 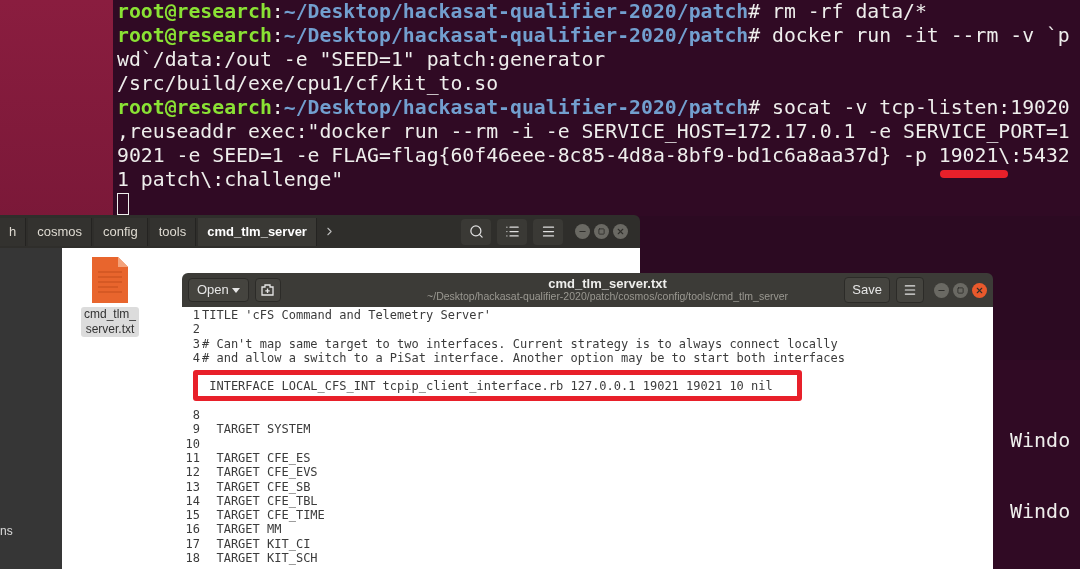 What do you see at coordinates (263, 429) in the screenshot?
I see `code-line: TARGET SYSTEM` at bounding box center [263, 429].